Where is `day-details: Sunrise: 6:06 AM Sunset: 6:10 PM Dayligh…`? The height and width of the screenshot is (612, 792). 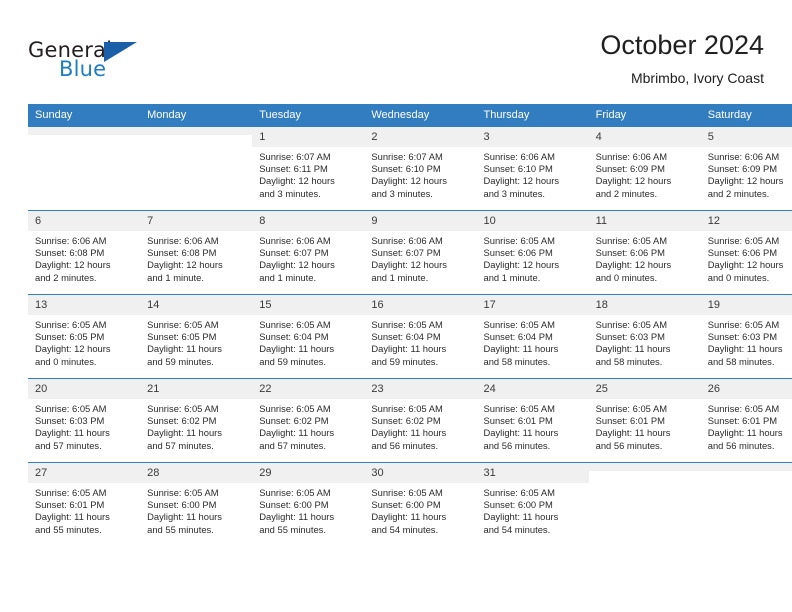 day-details: Sunrise: 6:06 AM Sunset: 6:10 PM Dayligh… is located at coordinates (533, 173).